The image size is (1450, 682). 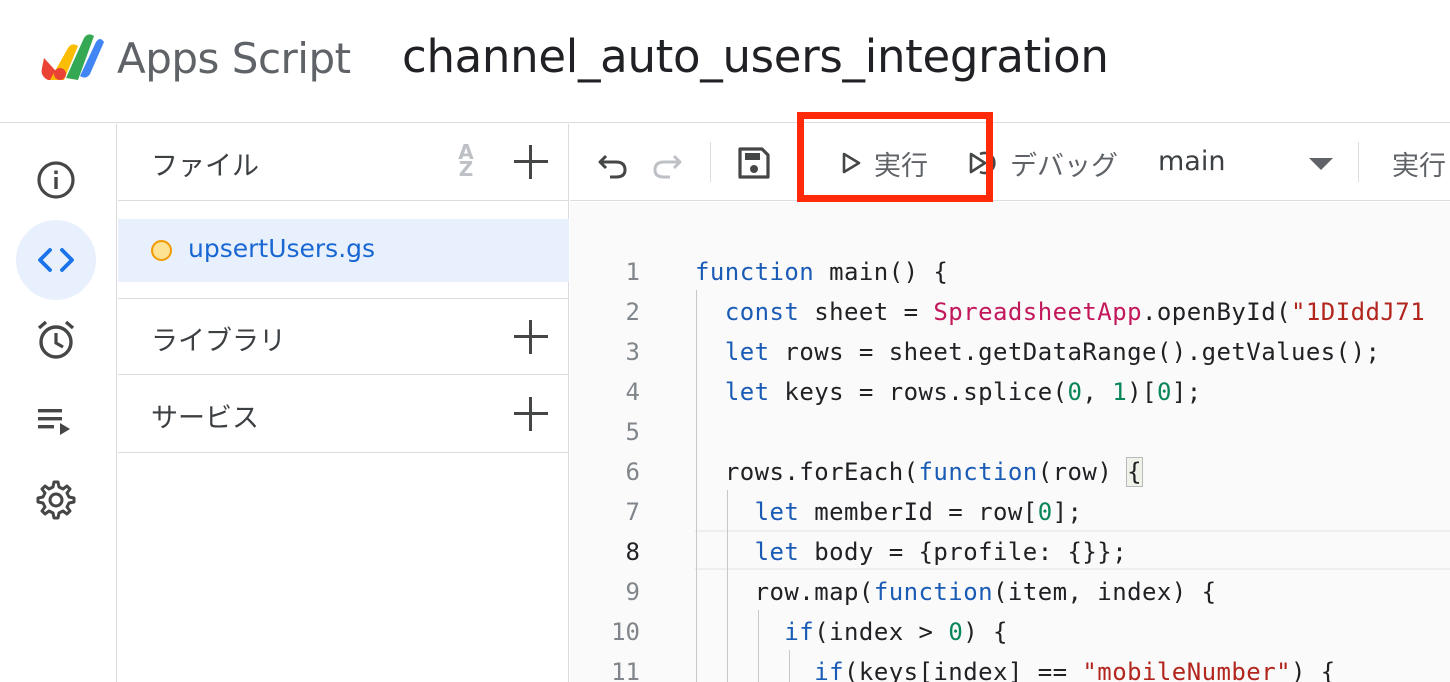 What do you see at coordinates (632, 432) in the screenshot?
I see `line-number: 5` at bounding box center [632, 432].